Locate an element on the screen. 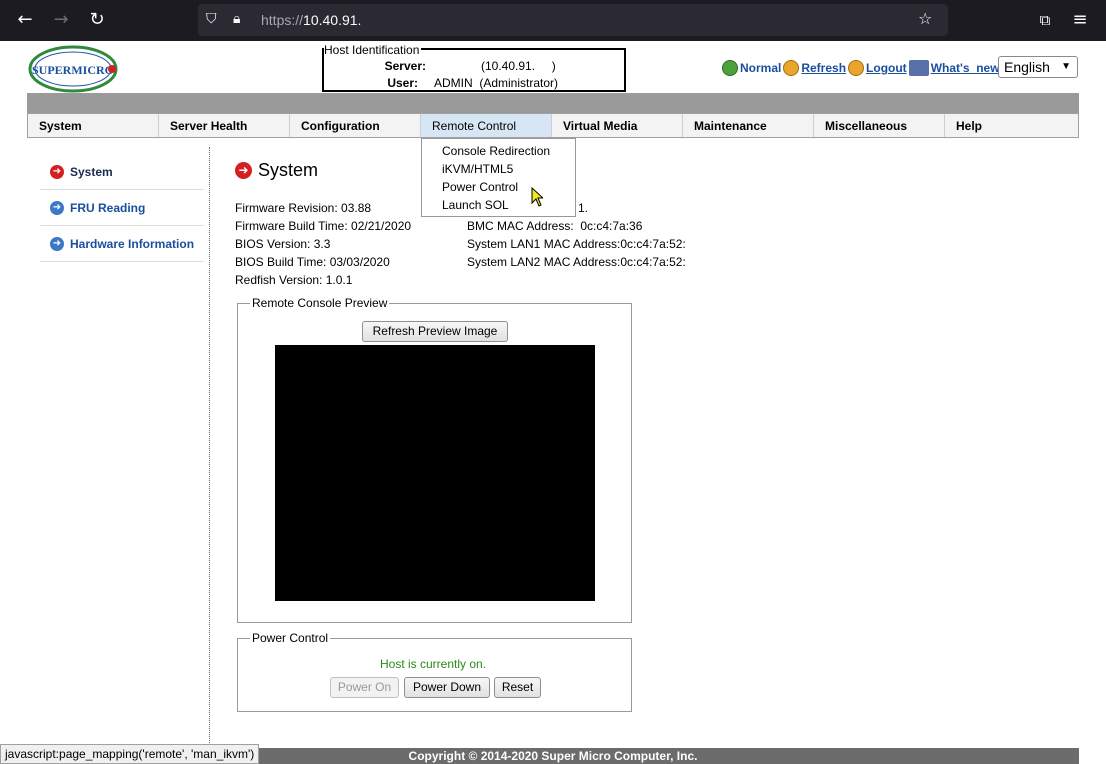 The image size is (1106, 764). sidebar-item-system: ➜ System is located at coordinates (122, 172).